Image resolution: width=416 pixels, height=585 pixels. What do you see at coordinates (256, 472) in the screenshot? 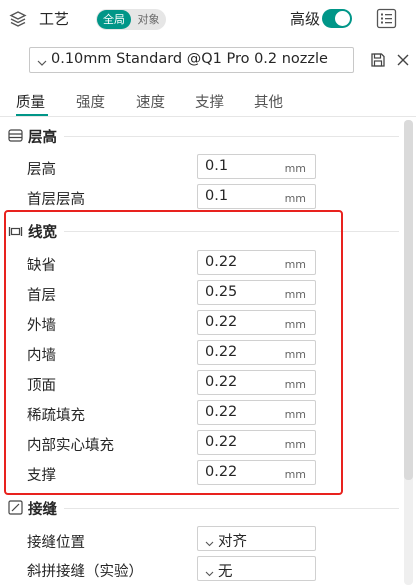
I see `support-line-width-input: 0.22 mm` at bounding box center [256, 472].